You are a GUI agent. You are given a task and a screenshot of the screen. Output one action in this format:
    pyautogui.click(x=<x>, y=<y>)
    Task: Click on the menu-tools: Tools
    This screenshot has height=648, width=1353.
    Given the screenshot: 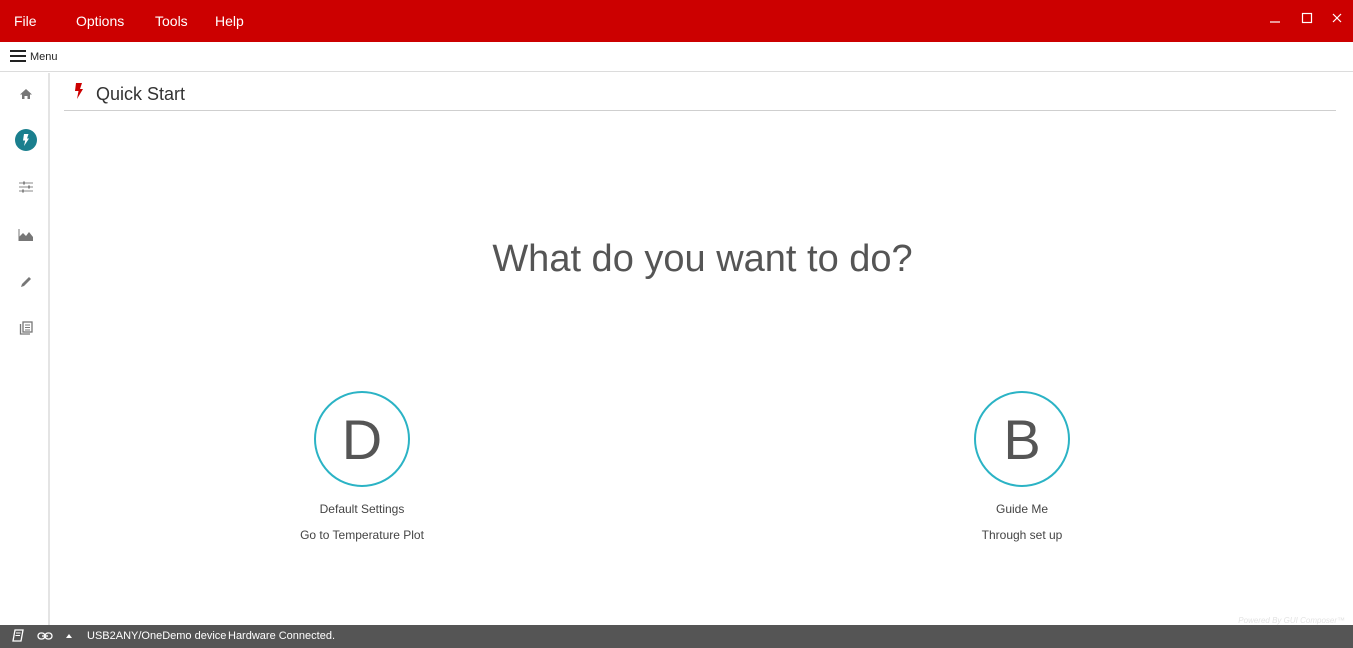 What is the action you would take?
    pyautogui.click(x=171, y=21)
    